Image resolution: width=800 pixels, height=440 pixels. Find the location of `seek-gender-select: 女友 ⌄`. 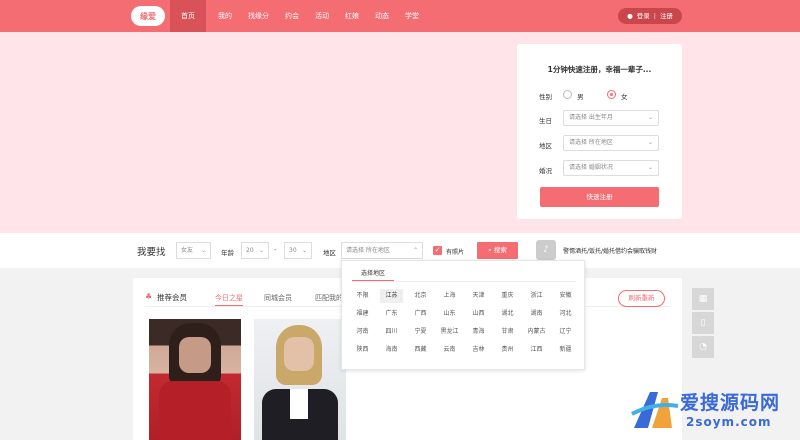

seek-gender-select: 女友 ⌄ is located at coordinates (193, 250).